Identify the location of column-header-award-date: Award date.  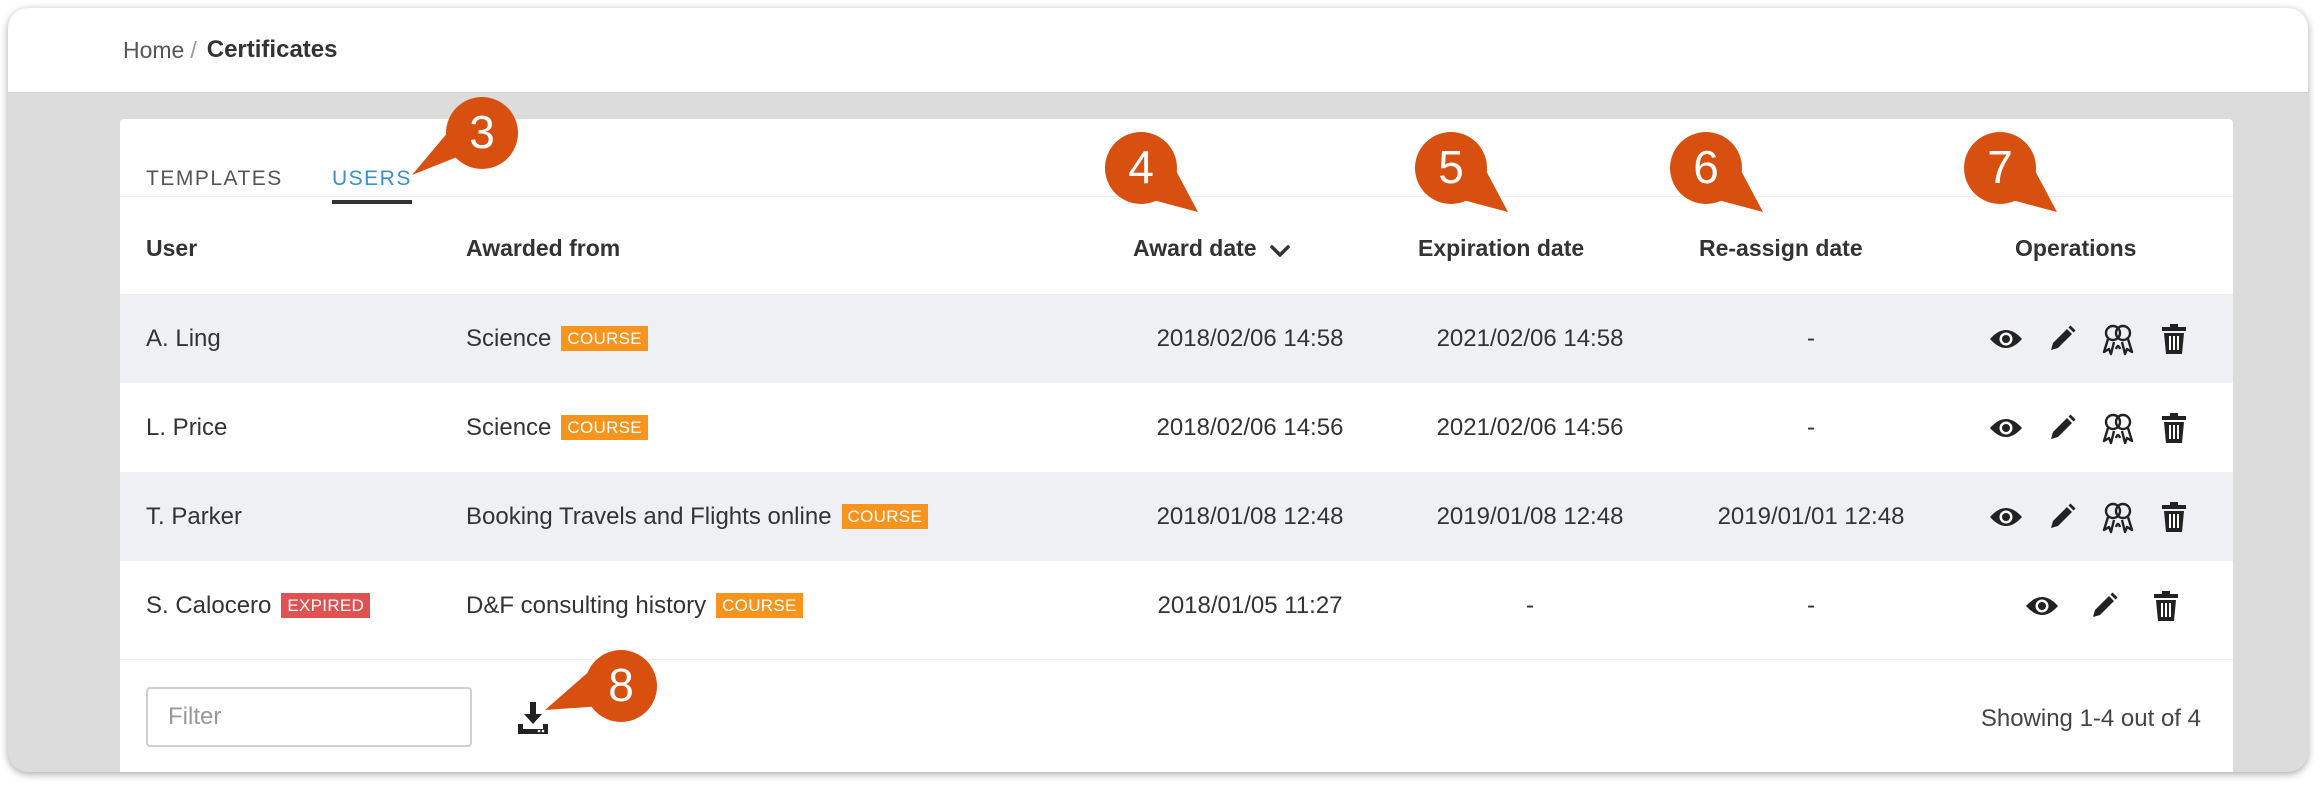
(1212, 248).